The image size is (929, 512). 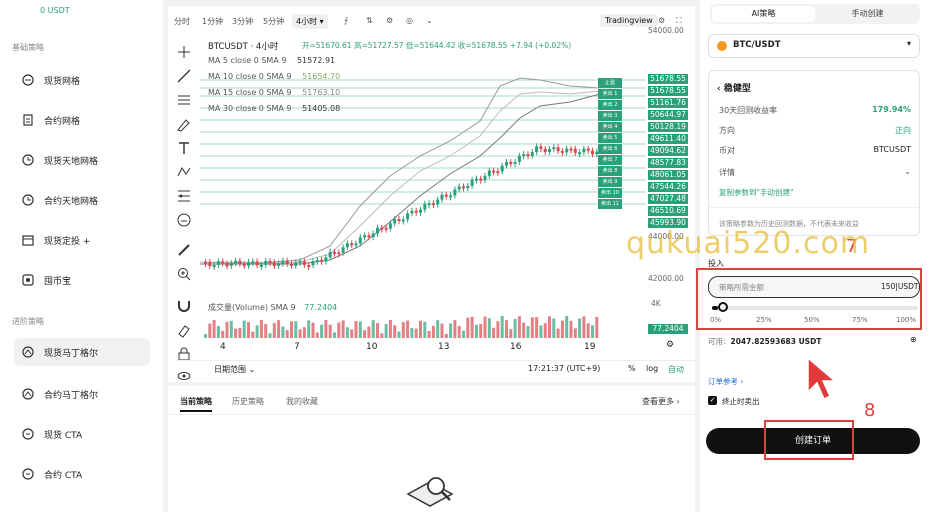 I want to click on pattern-icon, so click(x=184, y=172).